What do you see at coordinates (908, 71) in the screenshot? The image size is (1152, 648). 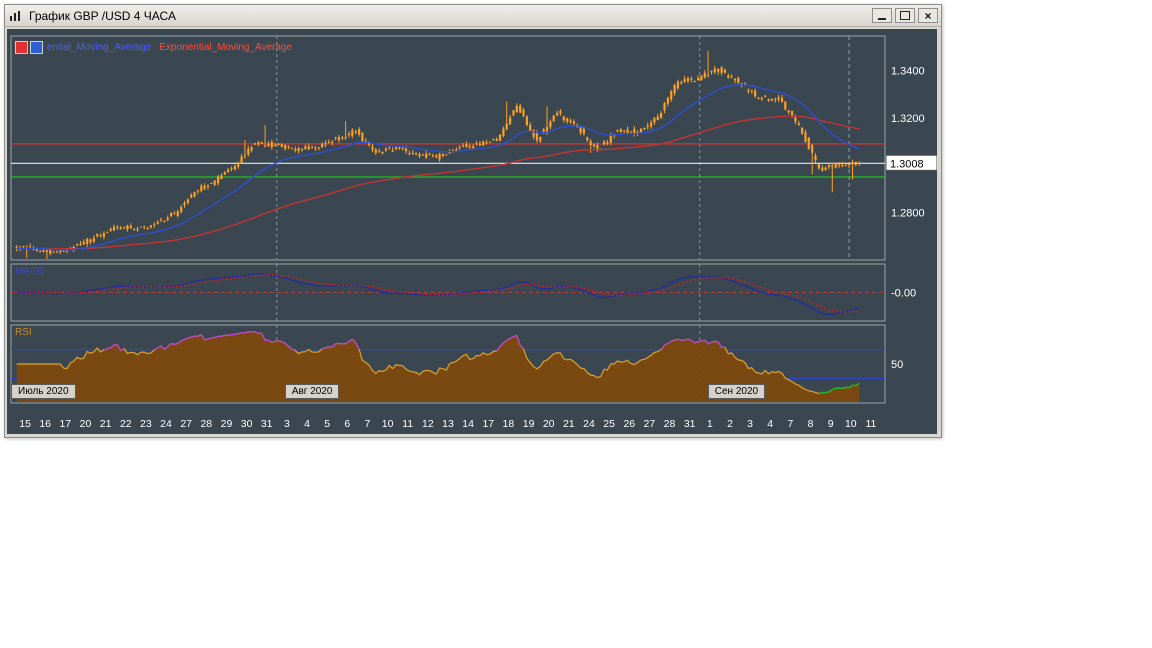 I see `price-scale-label: 1.3400` at bounding box center [908, 71].